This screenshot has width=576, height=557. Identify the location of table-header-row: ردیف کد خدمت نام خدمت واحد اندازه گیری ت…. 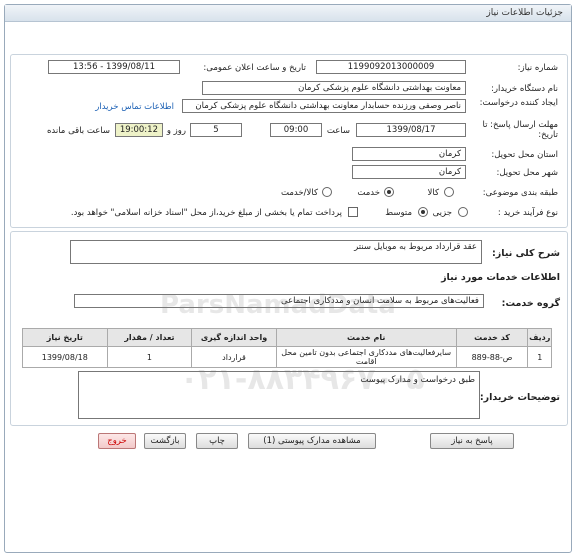
(287, 337).